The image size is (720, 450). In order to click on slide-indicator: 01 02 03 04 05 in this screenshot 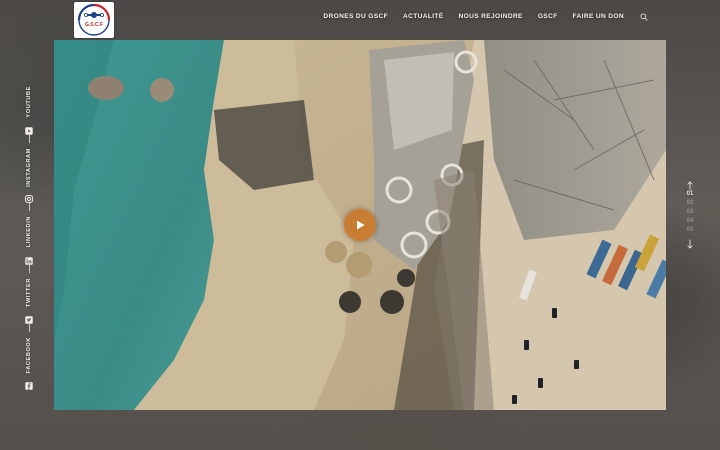, I will do `click(690, 213)`.